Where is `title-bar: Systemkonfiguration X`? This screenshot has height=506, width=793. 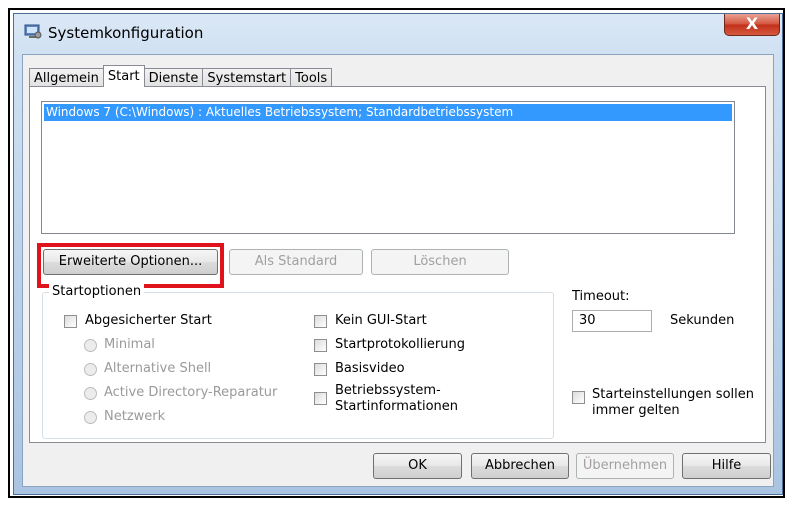 title-bar: Systemkonfiguration X is located at coordinates (398, 33).